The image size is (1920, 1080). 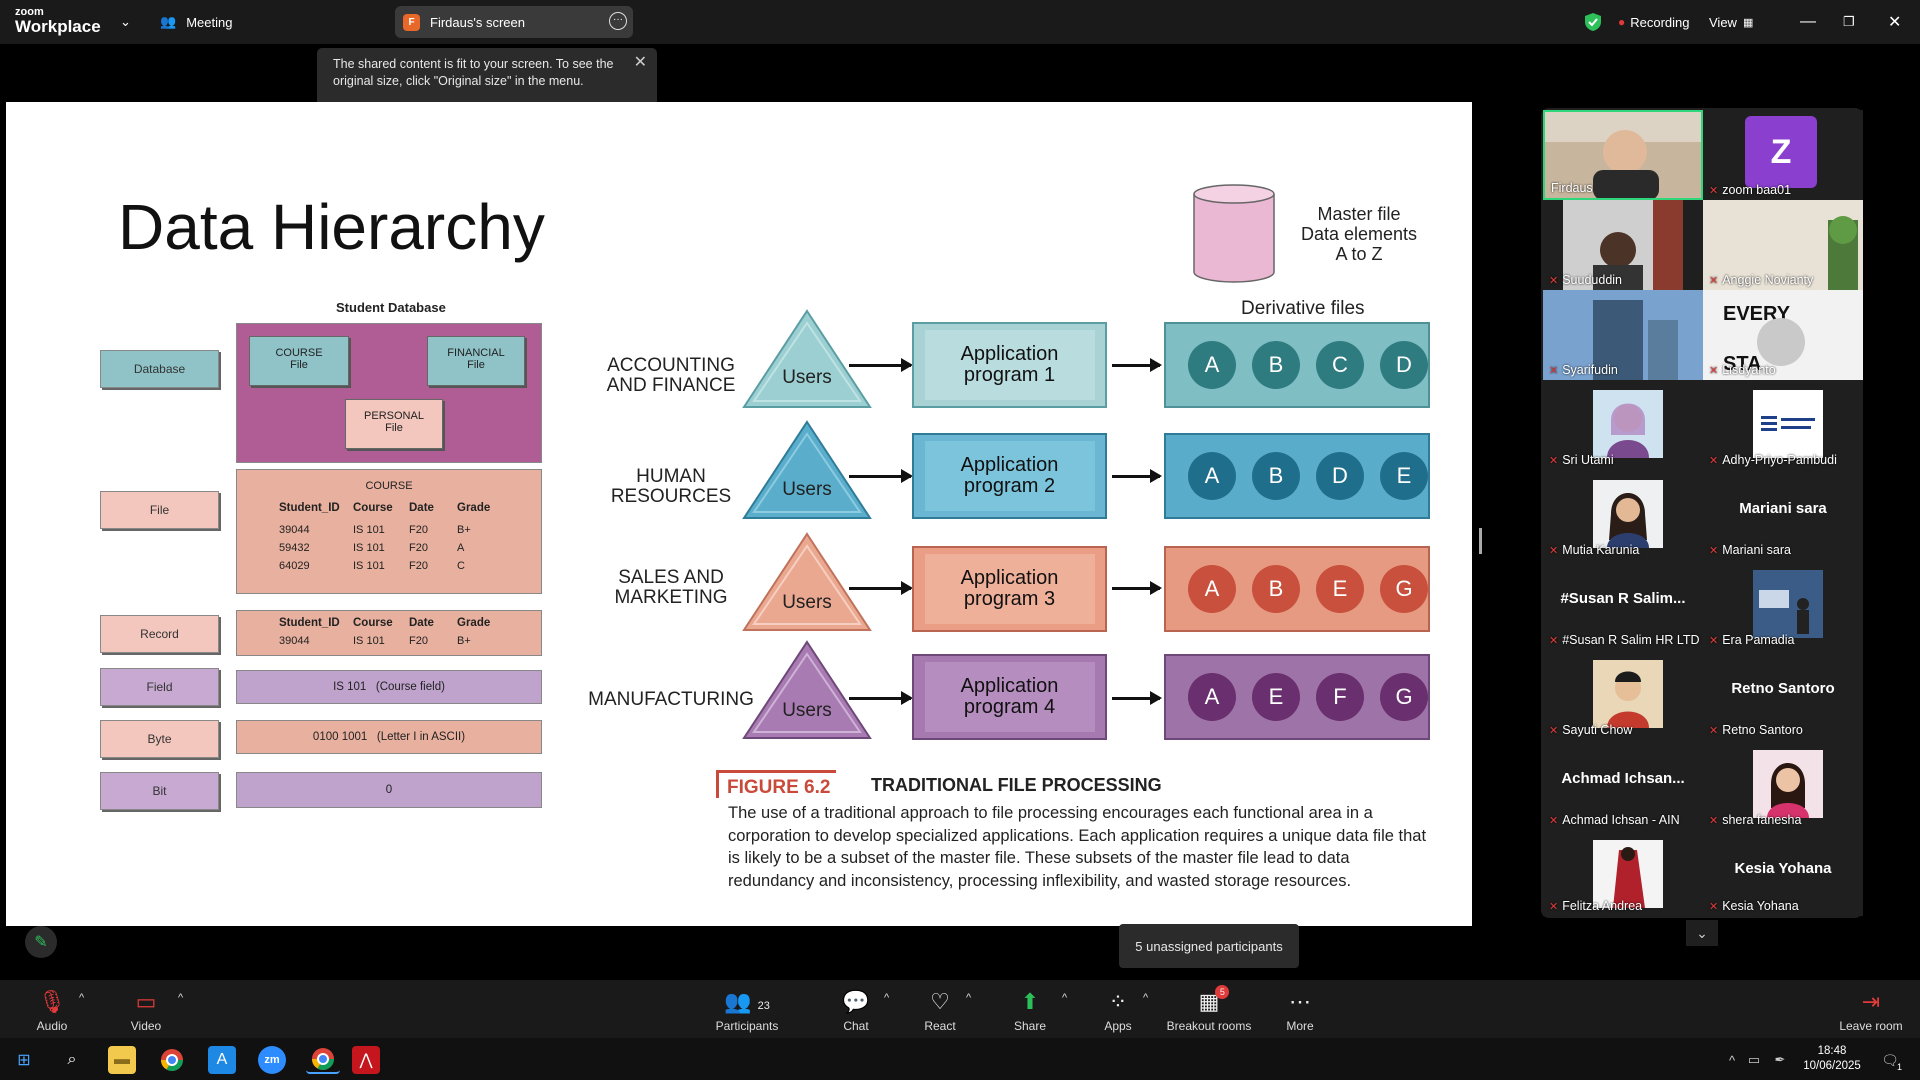 I want to click on system-clock: 18:48 10/06/2025, so click(x=1832, y=1059).